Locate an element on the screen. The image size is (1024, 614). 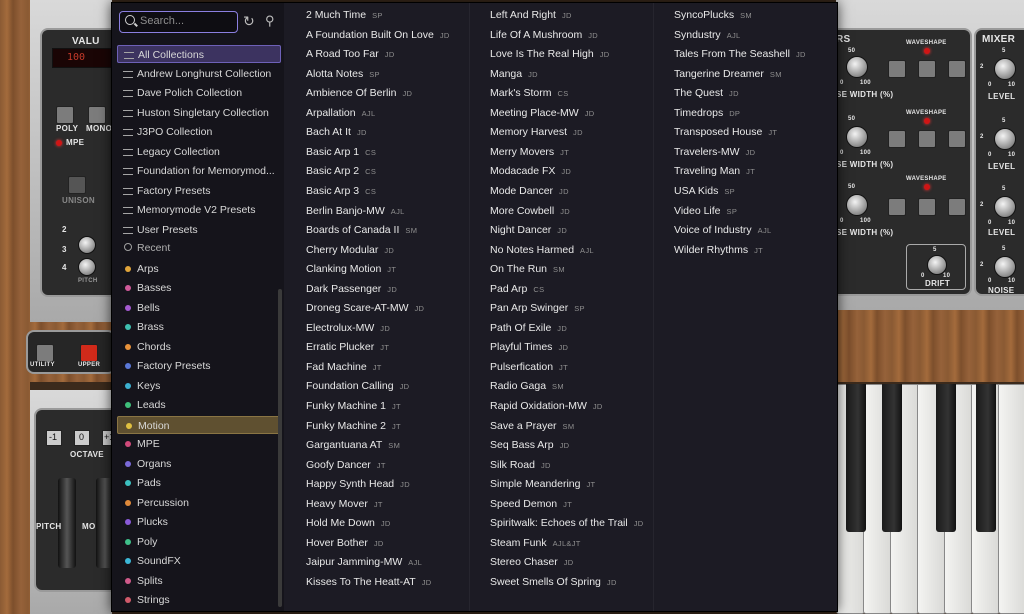
sidebar-scrollbar is located at coordinates (280, 448).